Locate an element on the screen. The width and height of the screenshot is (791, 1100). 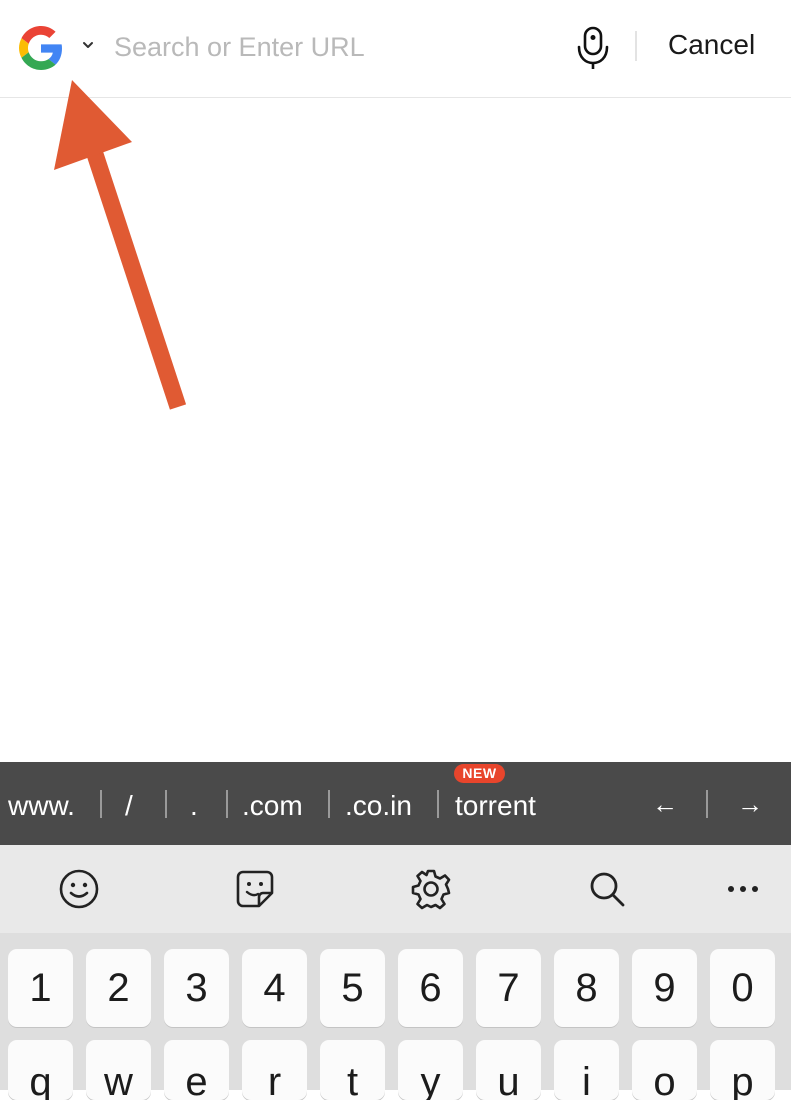
key-r: r is located at coordinates (274, 1070).